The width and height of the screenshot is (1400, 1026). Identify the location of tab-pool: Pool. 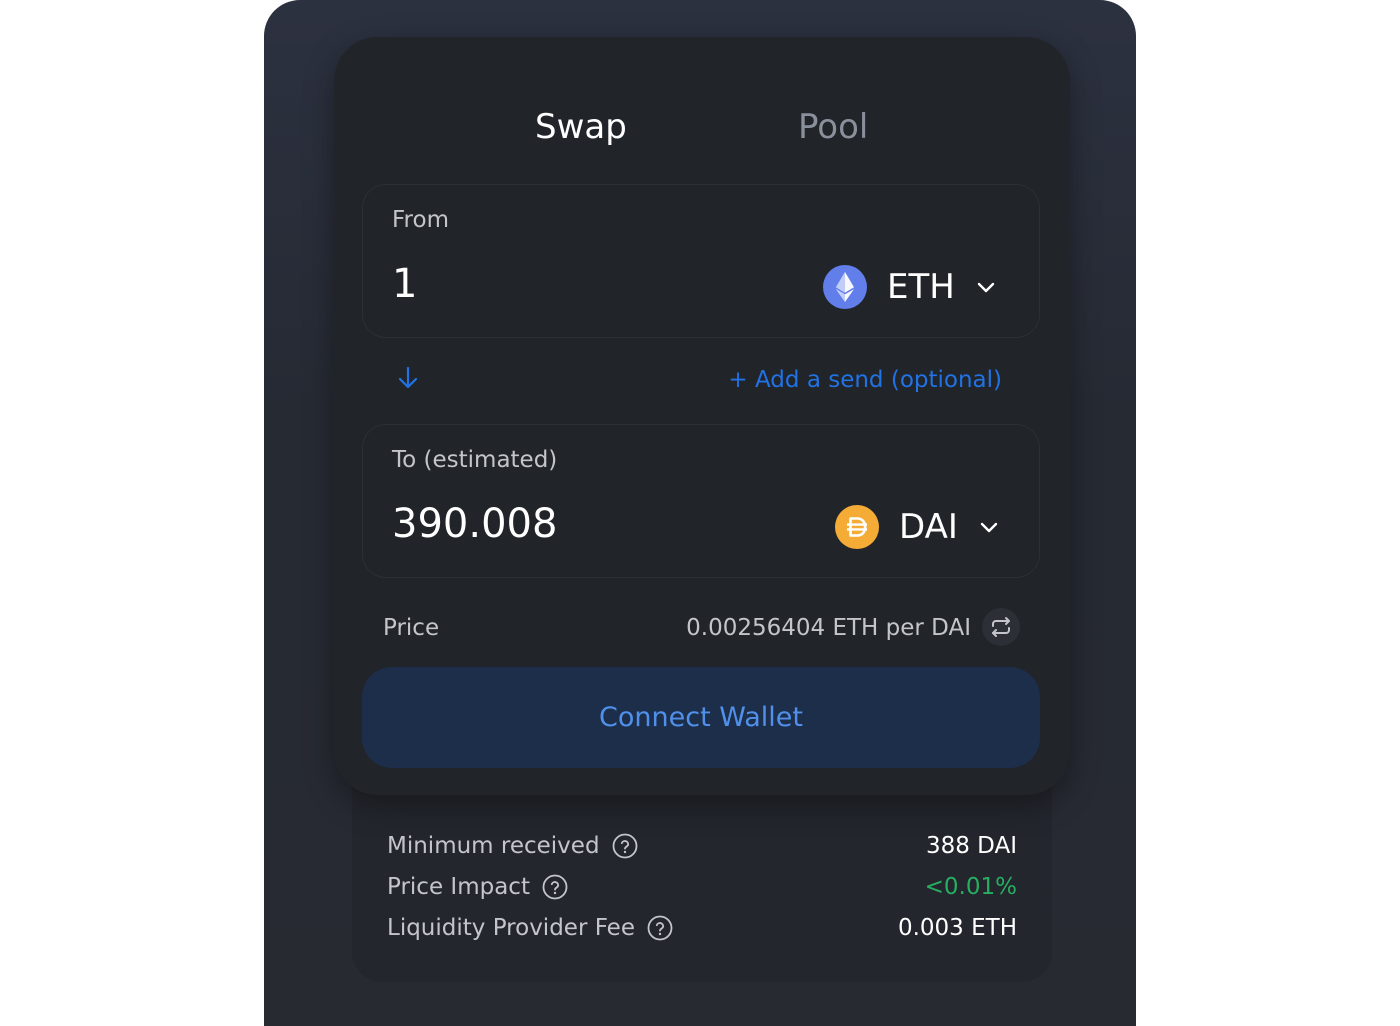
(833, 127).